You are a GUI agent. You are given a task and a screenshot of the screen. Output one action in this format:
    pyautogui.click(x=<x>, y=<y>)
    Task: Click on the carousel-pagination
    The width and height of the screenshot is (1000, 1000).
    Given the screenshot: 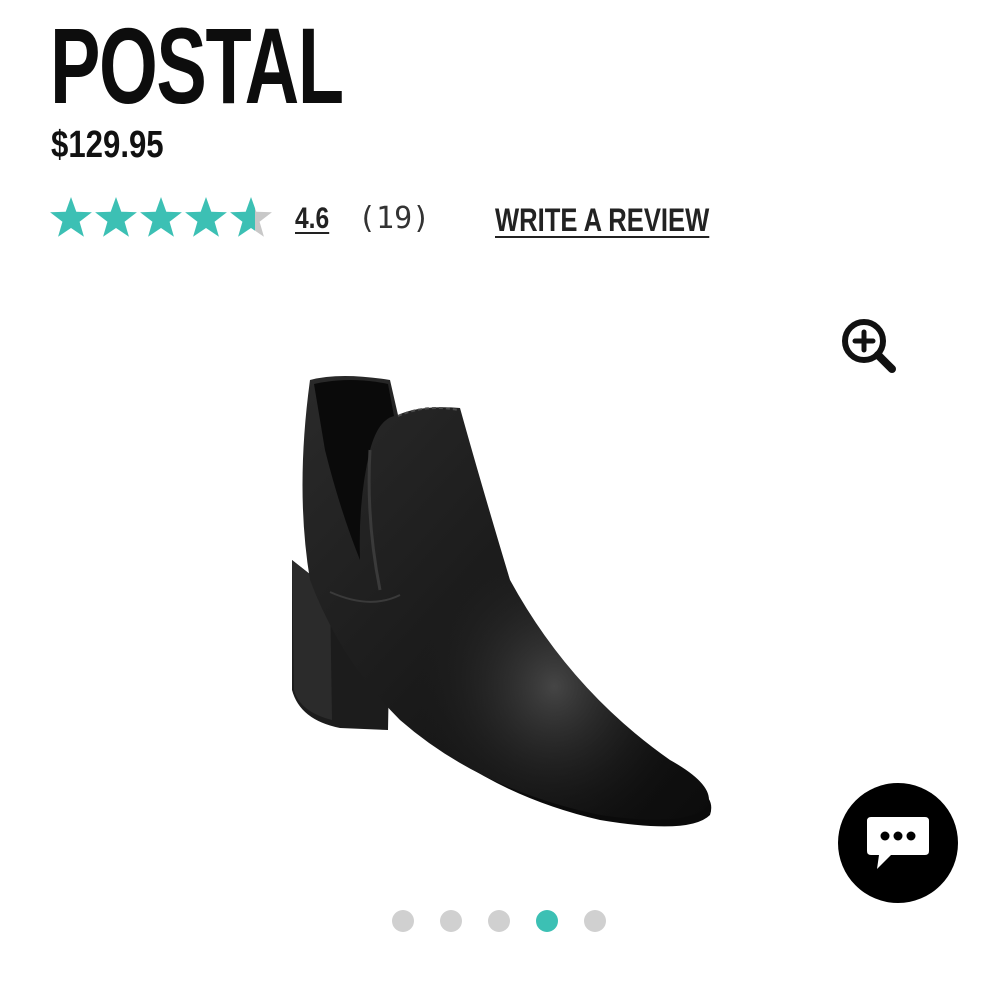 What is the action you would take?
    pyautogui.click(x=507, y=922)
    